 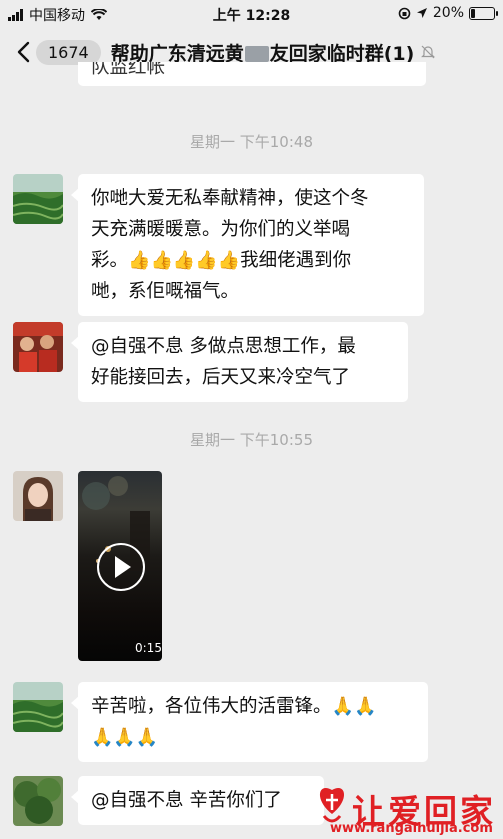 I want to click on avatar-trees, so click(x=38, y=801).